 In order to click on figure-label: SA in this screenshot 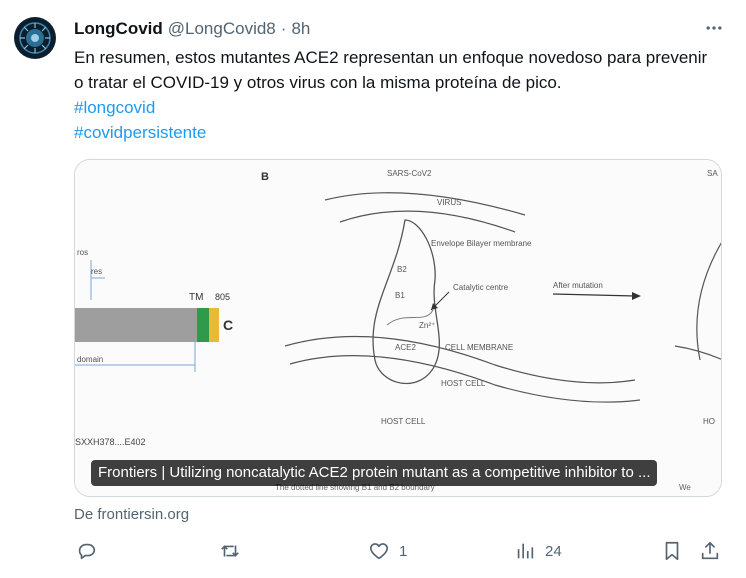, I will do `click(712, 173)`.